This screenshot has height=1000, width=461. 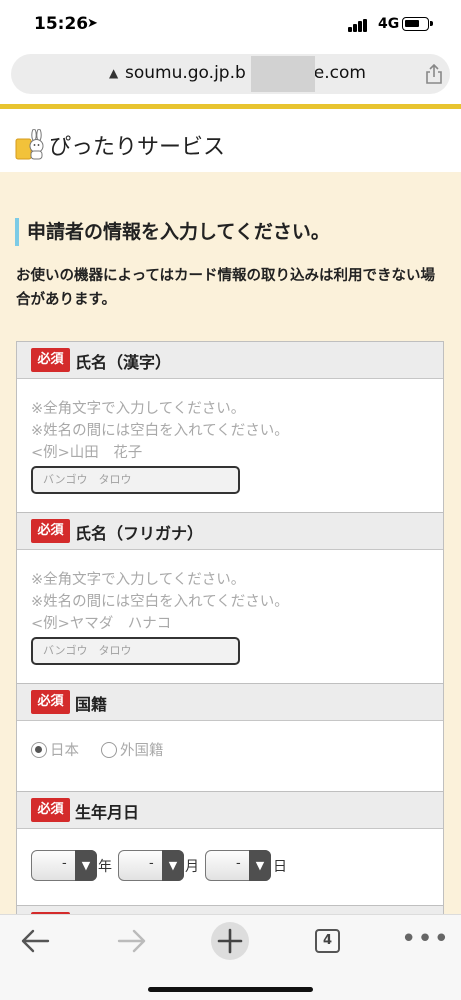 What do you see at coordinates (142, 751) in the screenshot?
I see `radio-label-foreign: 外国籍` at bounding box center [142, 751].